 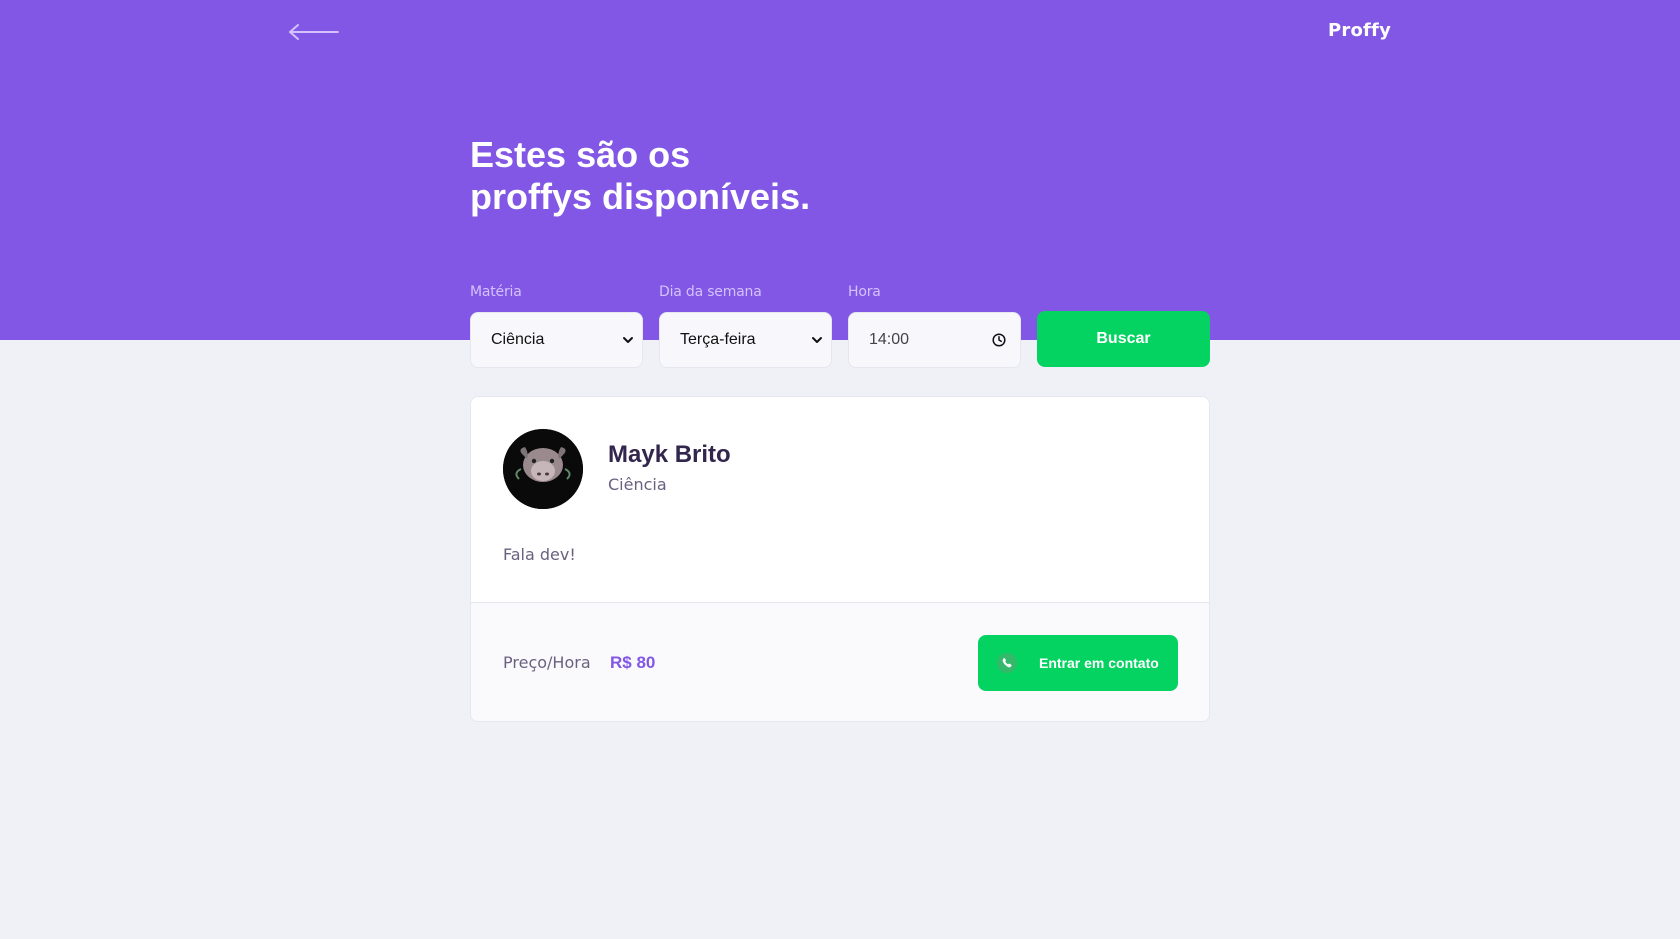 What do you see at coordinates (864, 292) in the screenshot?
I see `time-label: Hora` at bounding box center [864, 292].